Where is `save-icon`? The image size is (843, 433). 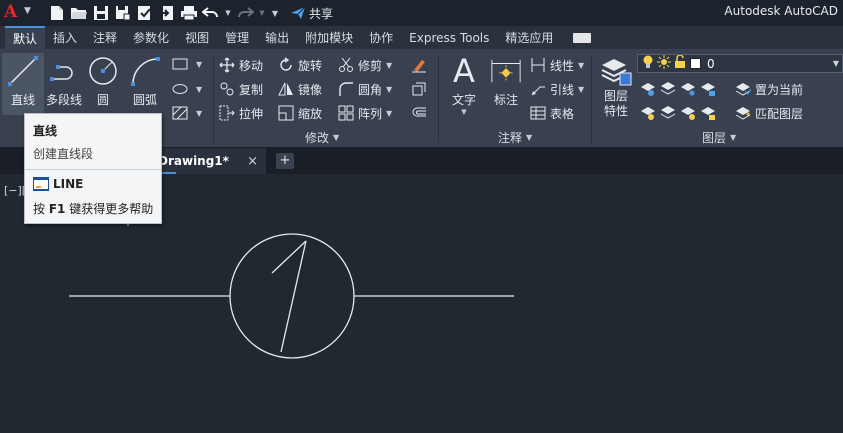 save-icon is located at coordinates (101, 13).